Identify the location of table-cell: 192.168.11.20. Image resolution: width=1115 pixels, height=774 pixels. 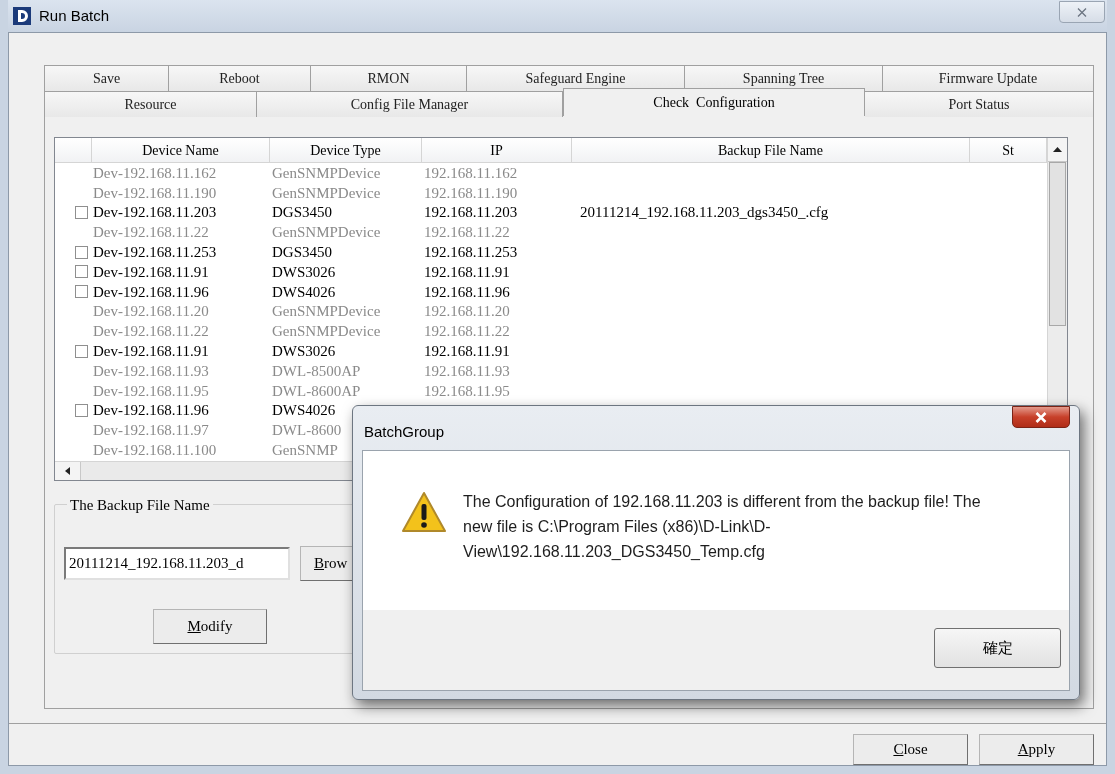
(467, 311).